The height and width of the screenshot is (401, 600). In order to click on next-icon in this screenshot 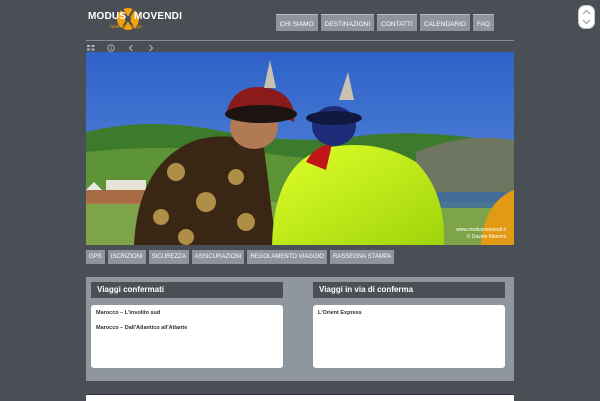, I will do `click(151, 47)`.